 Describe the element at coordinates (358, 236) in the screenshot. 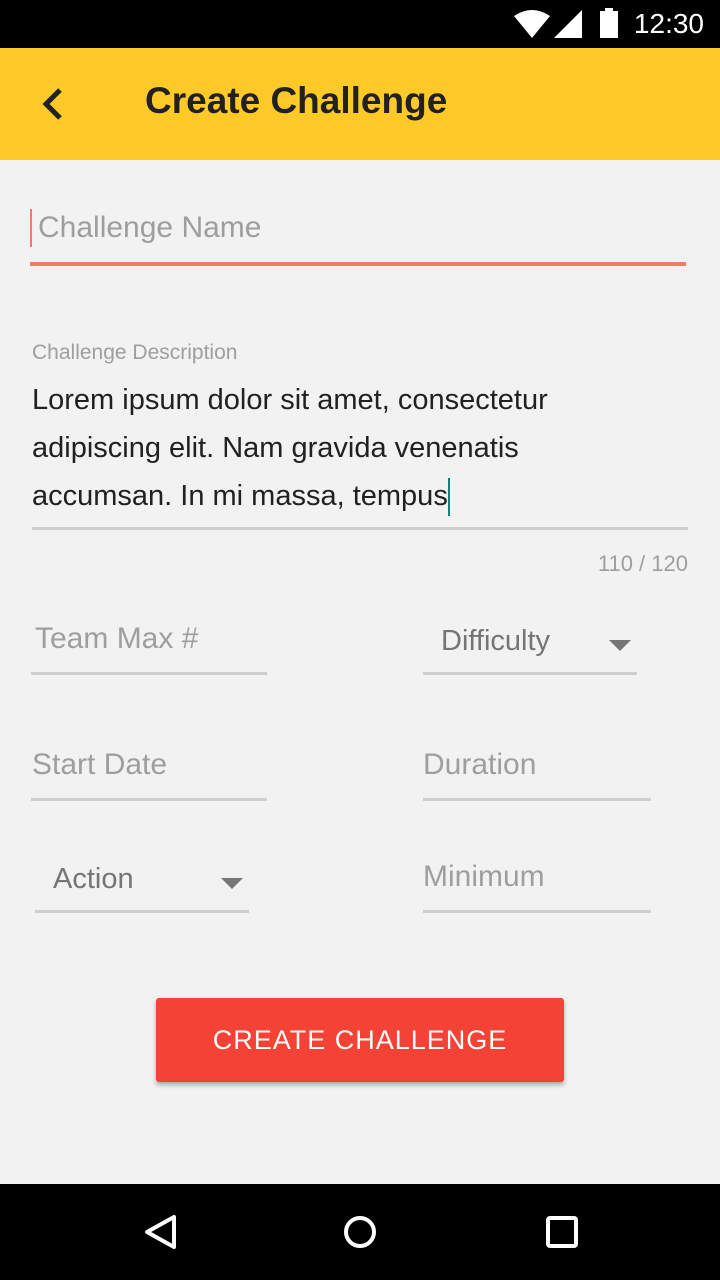

I see `challenge-name-field: Challenge Name` at that location.